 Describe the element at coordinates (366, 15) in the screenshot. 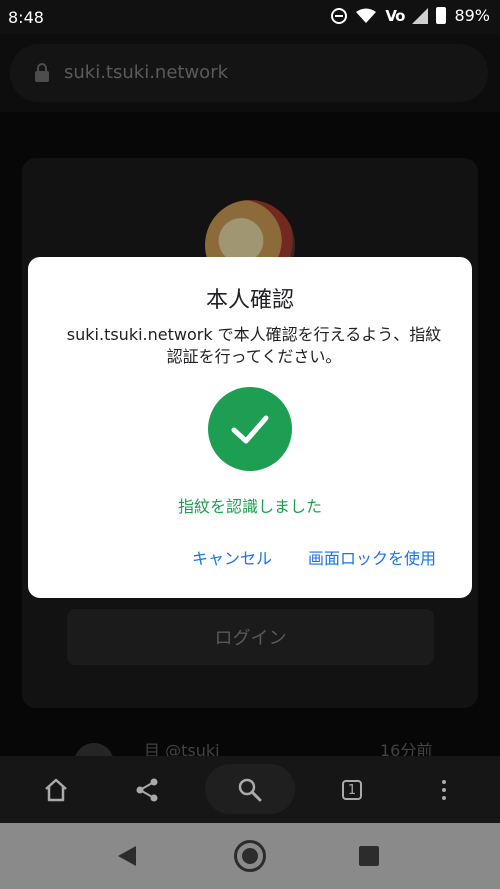

I see `wifi-icon` at that location.